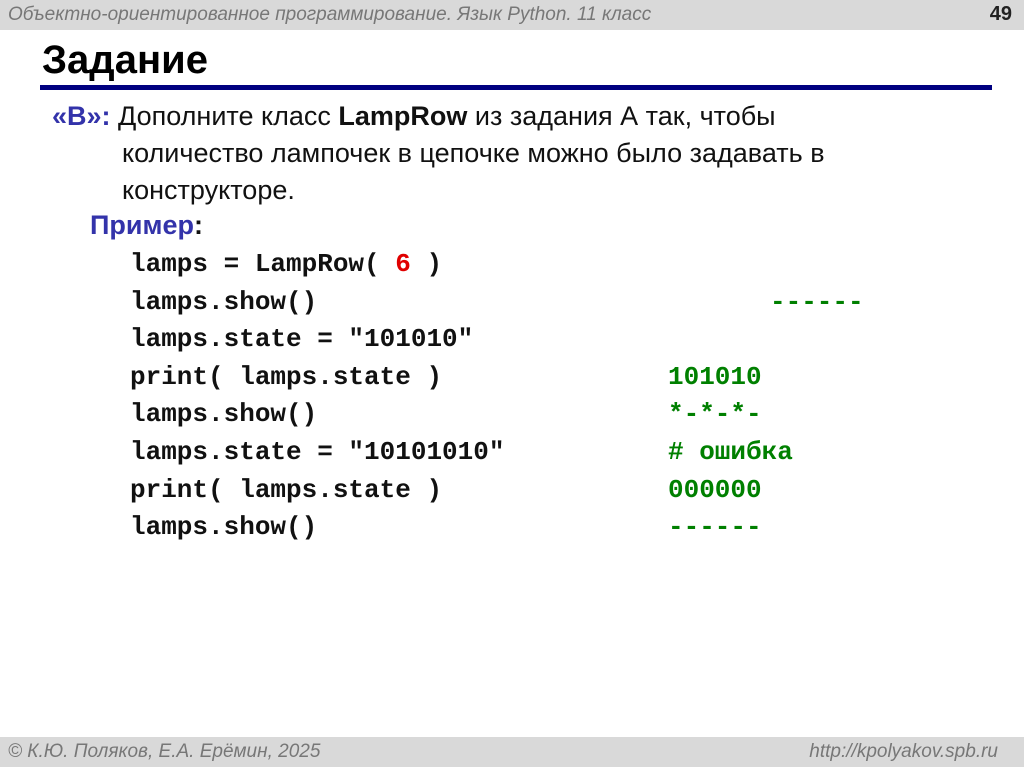 The height and width of the screenshot is (767, 1024). What do you see at coordinates (81, 116) in the screenshot?
I see `task-label: «B»:` at bounding box center [81, 116].